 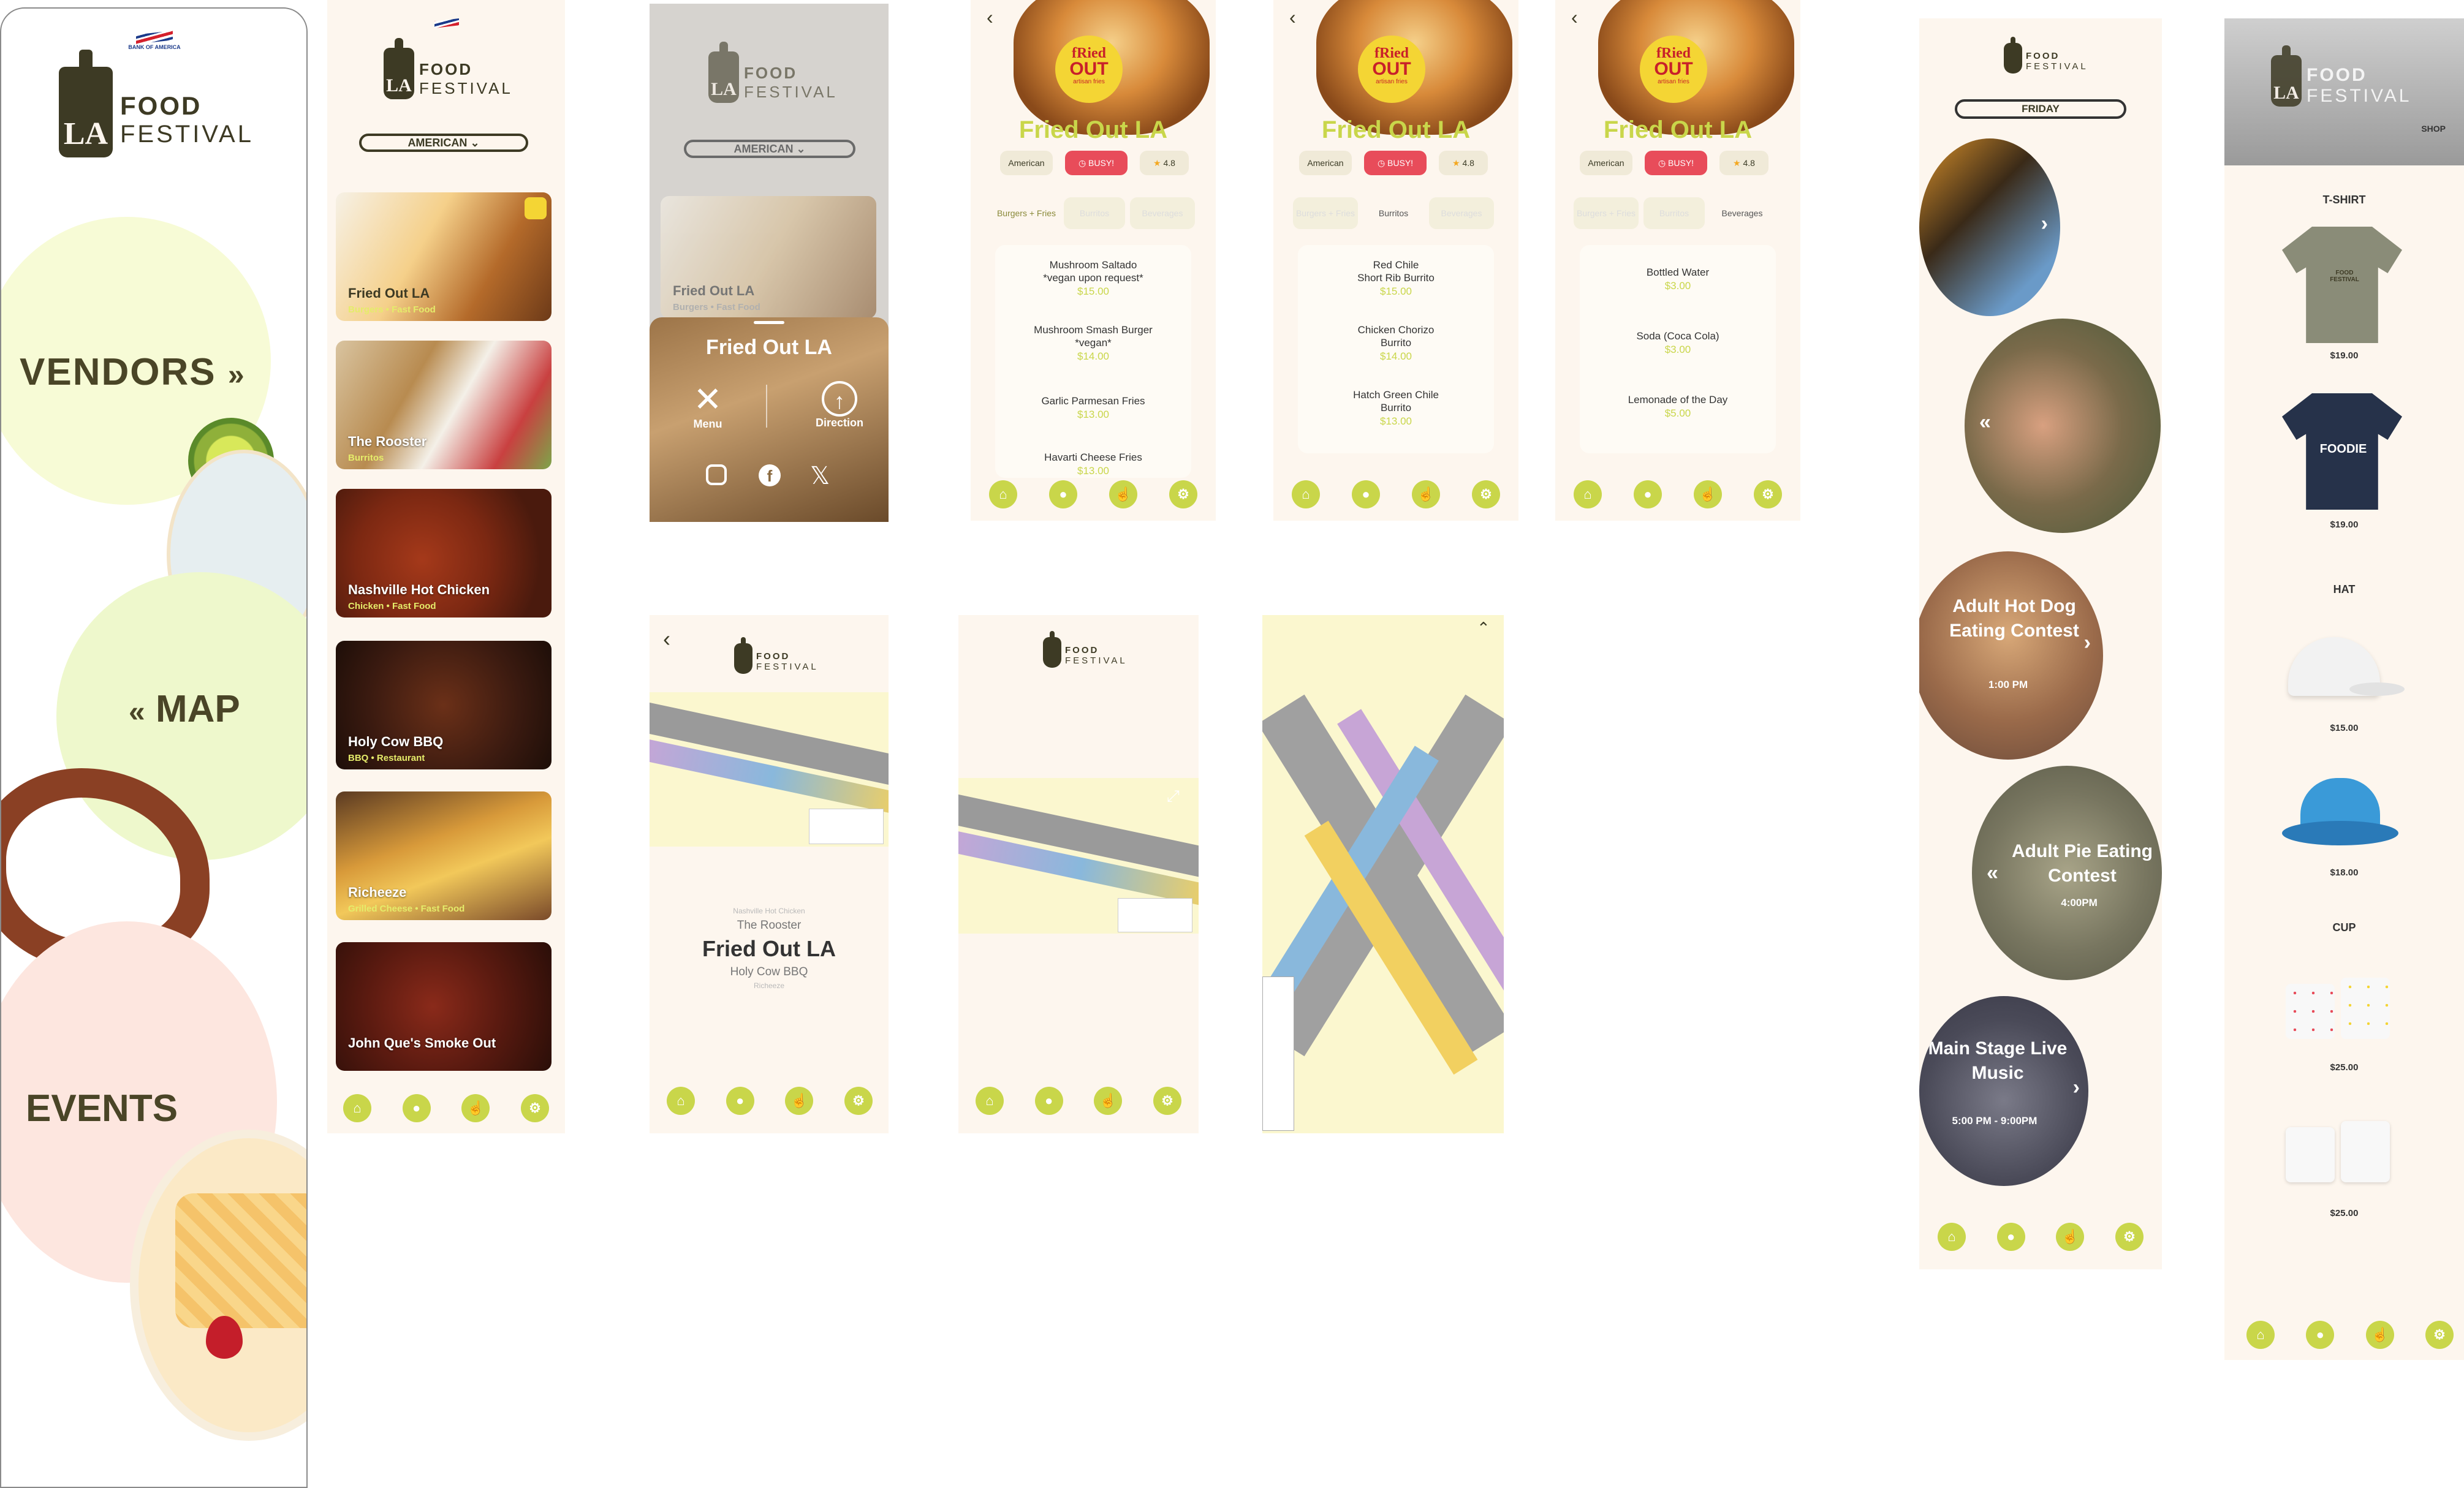 What do you see at coordinates (387, 441) in the screenshot?
I see `vendor-name: The Rooster` at bounding box center [387, 441].